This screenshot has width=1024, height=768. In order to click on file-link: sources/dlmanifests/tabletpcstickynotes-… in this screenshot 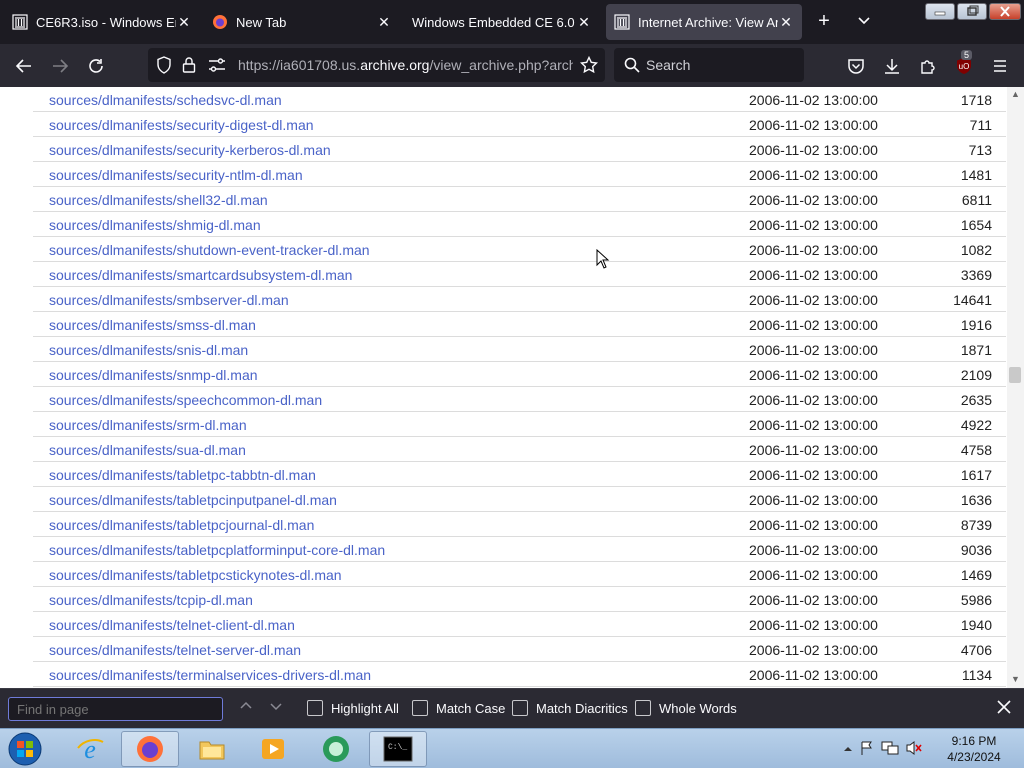, I will do `click(195, 575)`.